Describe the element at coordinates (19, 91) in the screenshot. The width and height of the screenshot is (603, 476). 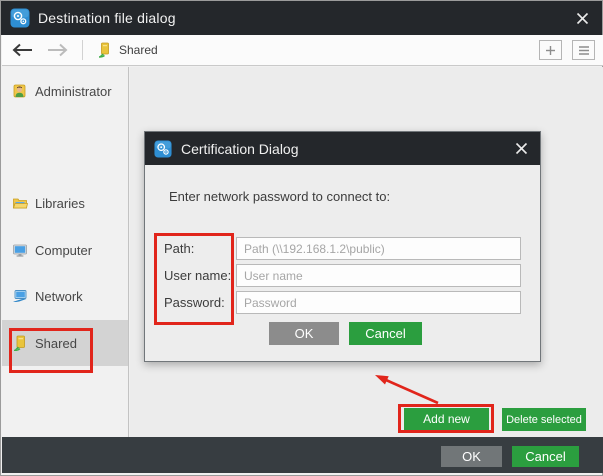
I see `administrator-user-icon` at that location.